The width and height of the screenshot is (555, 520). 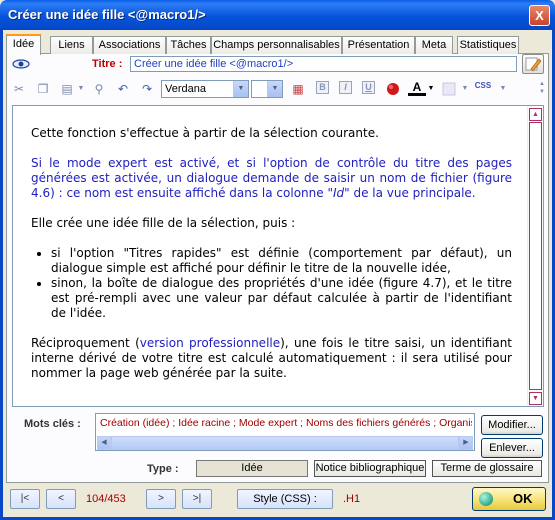 What do you see at coordinates (535, 114) in the screenshot?
I see `scroll-up-icon: ▲` at bounding box center [535, 114].